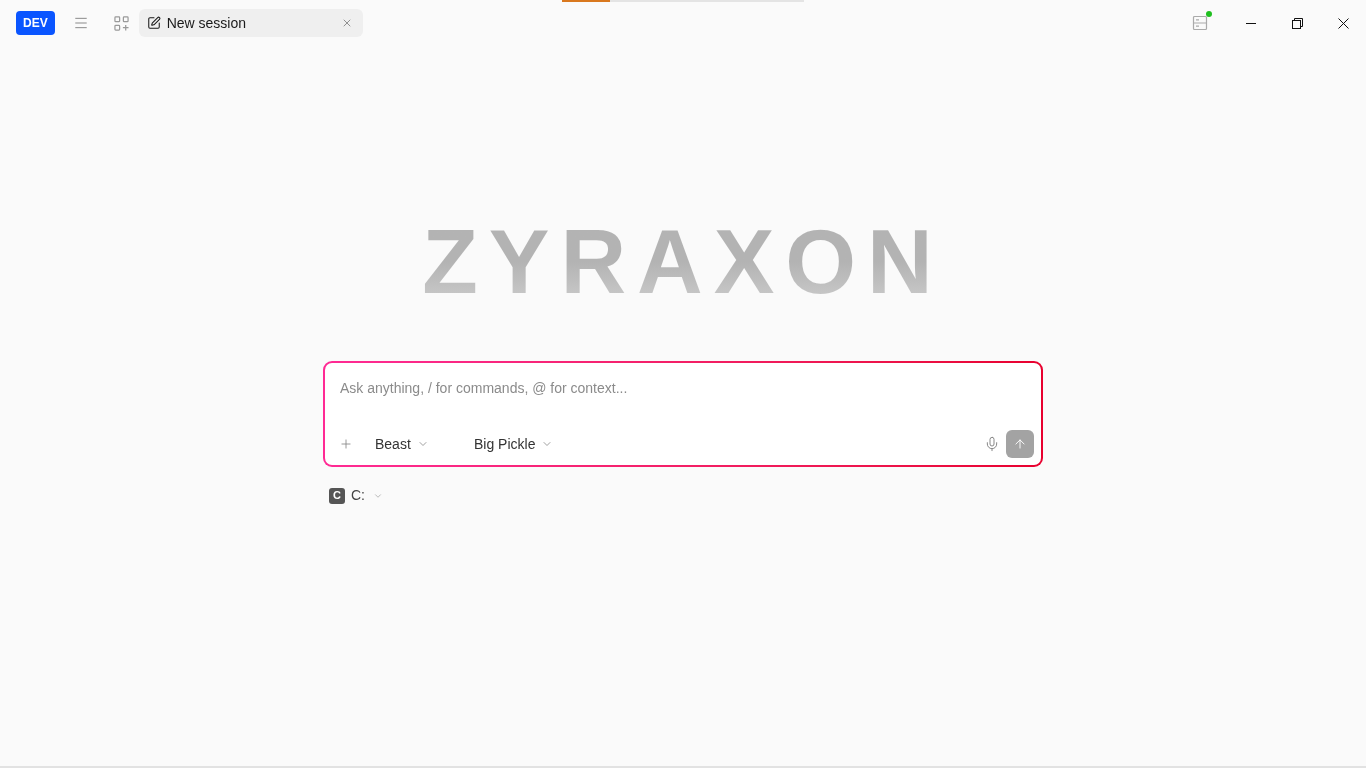  Describe the element at coordinates (1200, 23) in the screenshot. I see `server-icon` at that location.